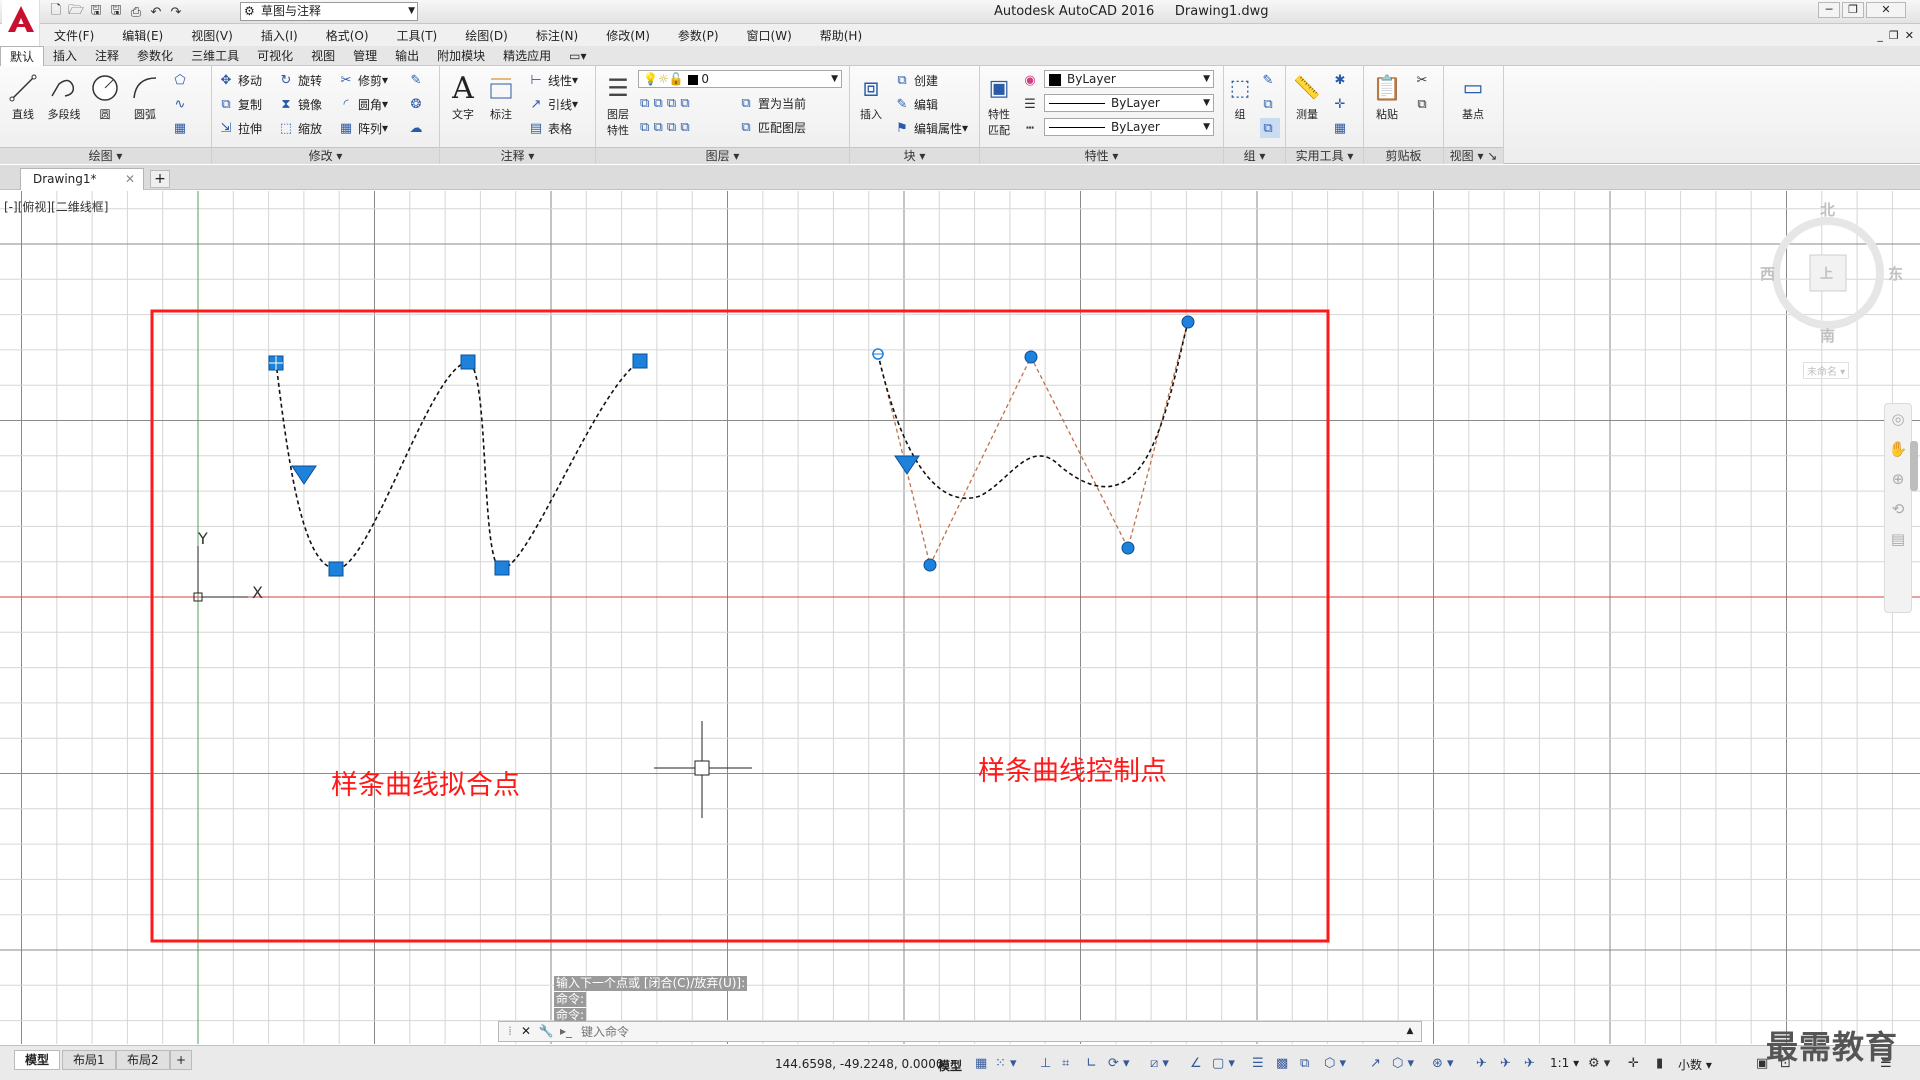 The image size is (1920, 1080). What do you see at coordinates (1443, 1063) in the screenshot?
I see `gizmo-icon: ⊛ ▾` at bounding box center [1443, 1063].